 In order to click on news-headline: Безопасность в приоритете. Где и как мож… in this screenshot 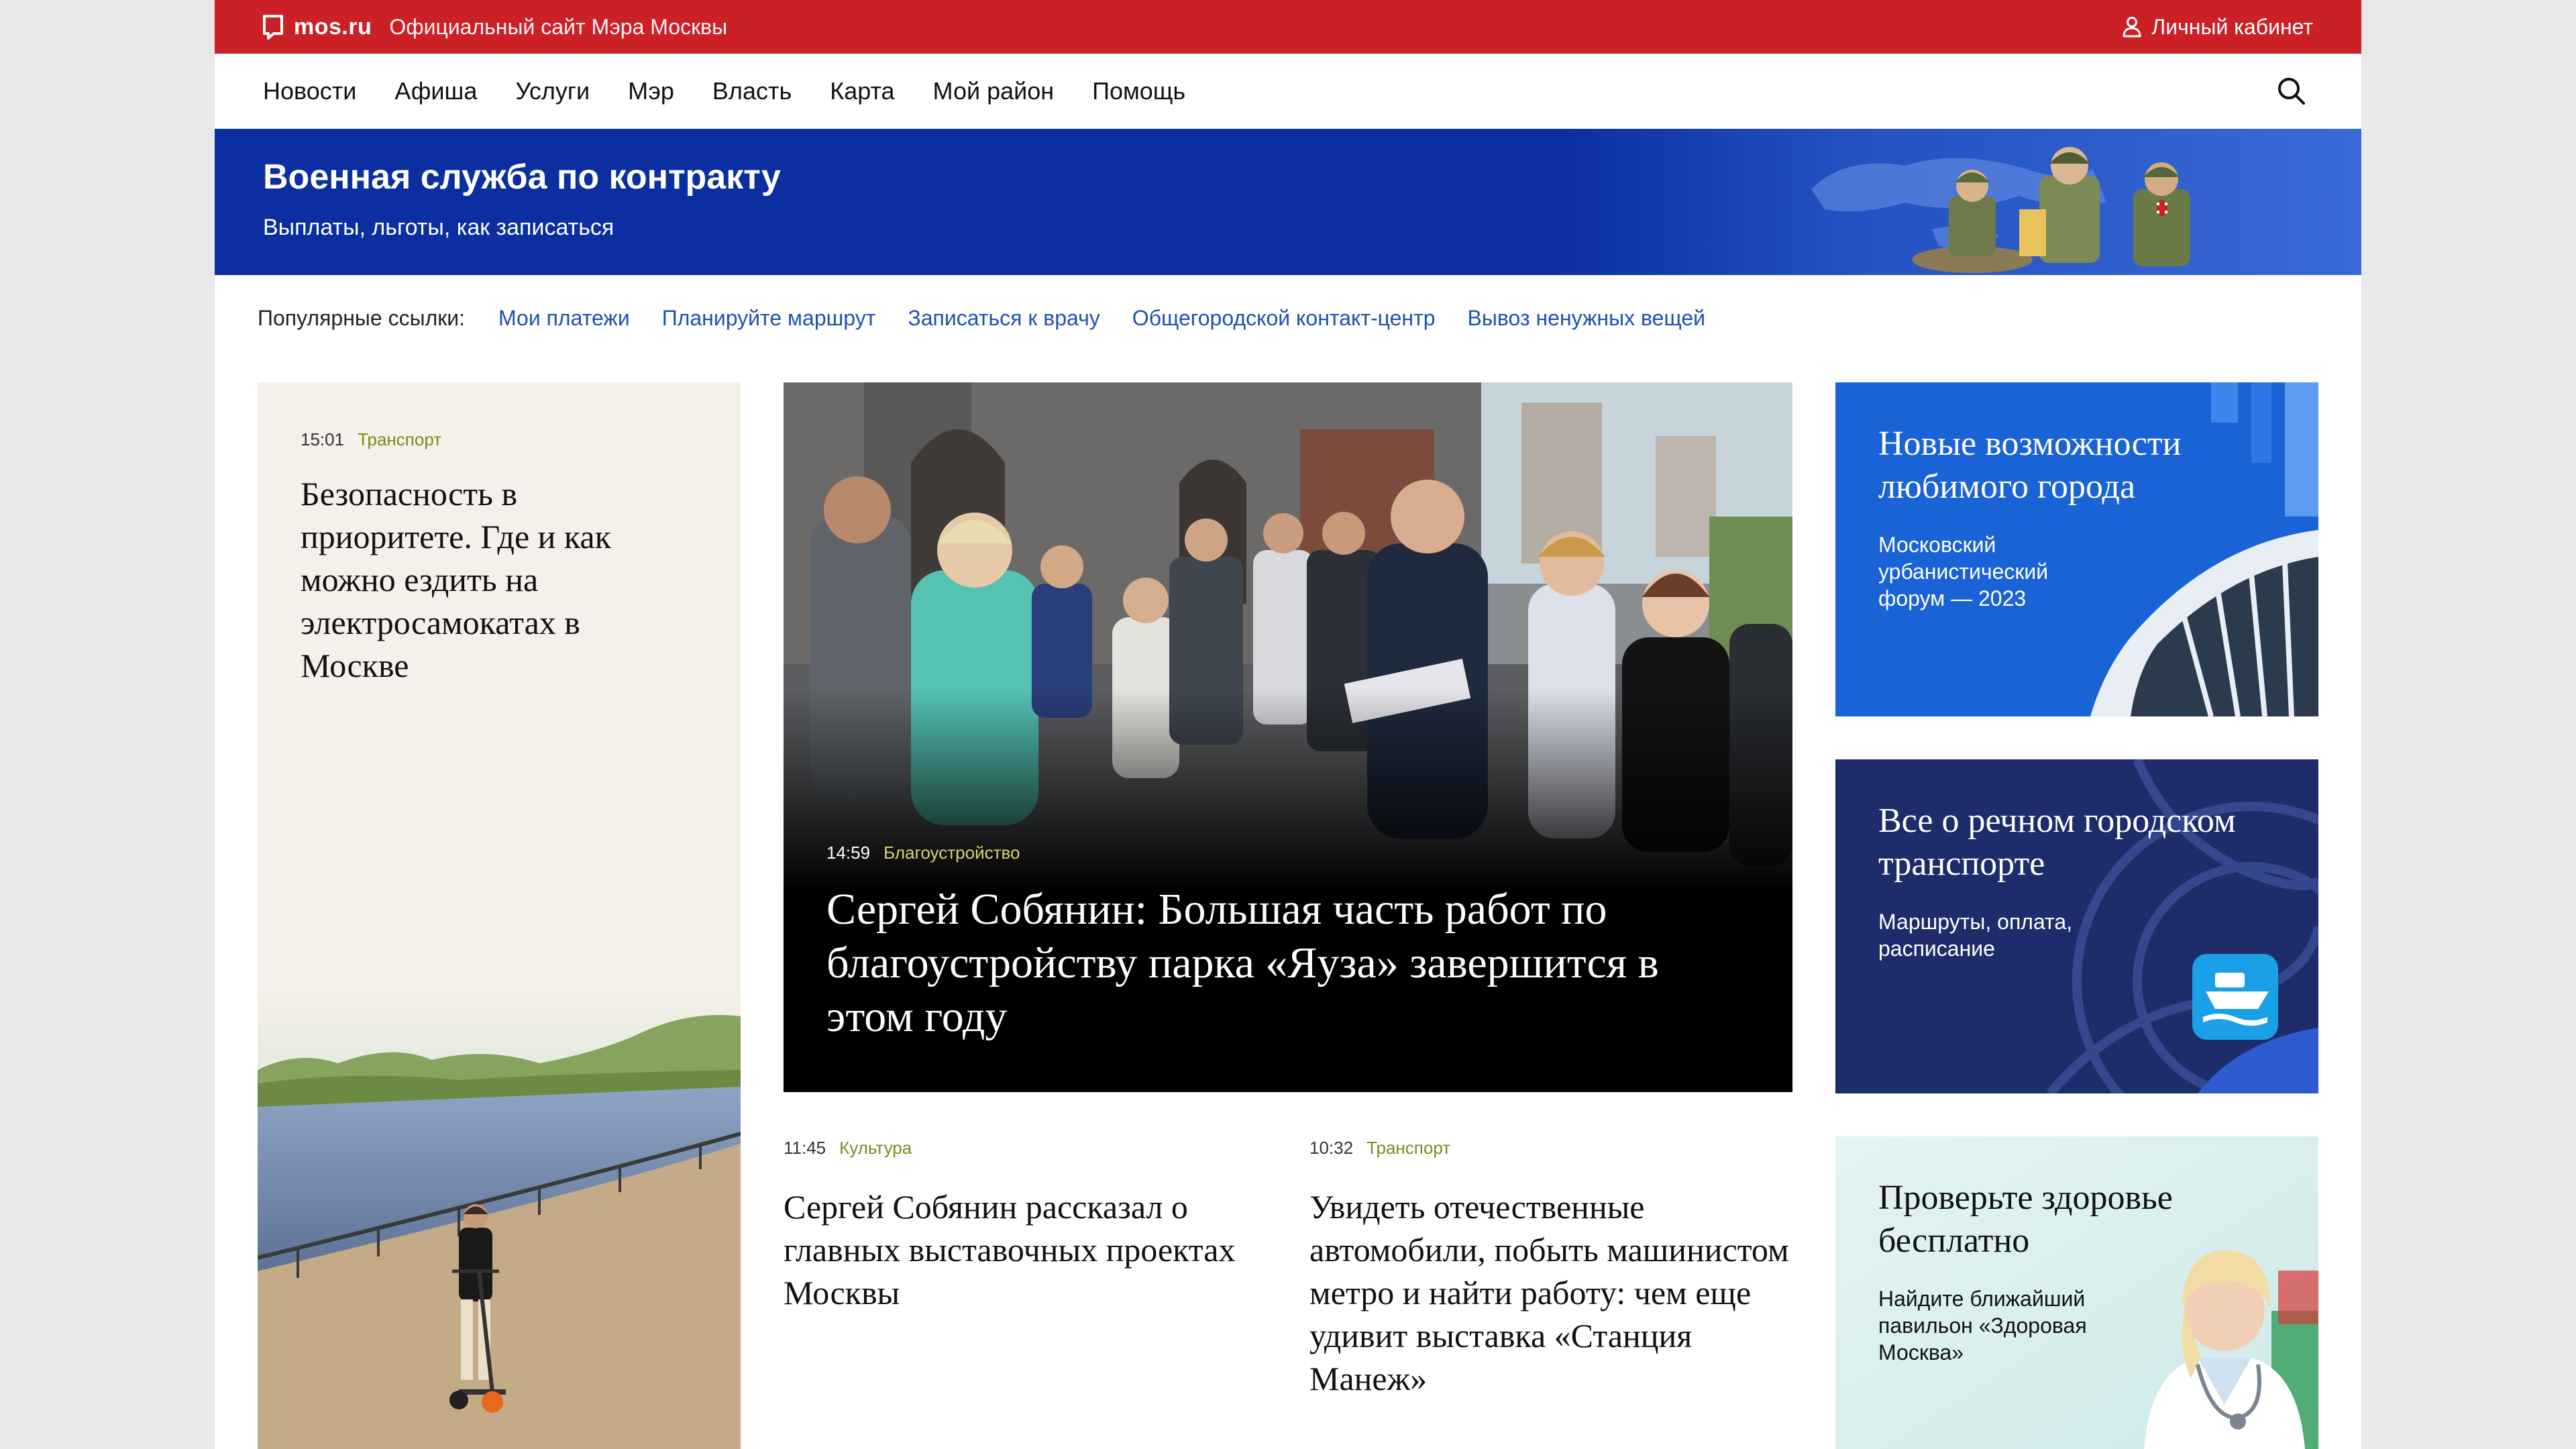, I will do `click(456, 579)`.